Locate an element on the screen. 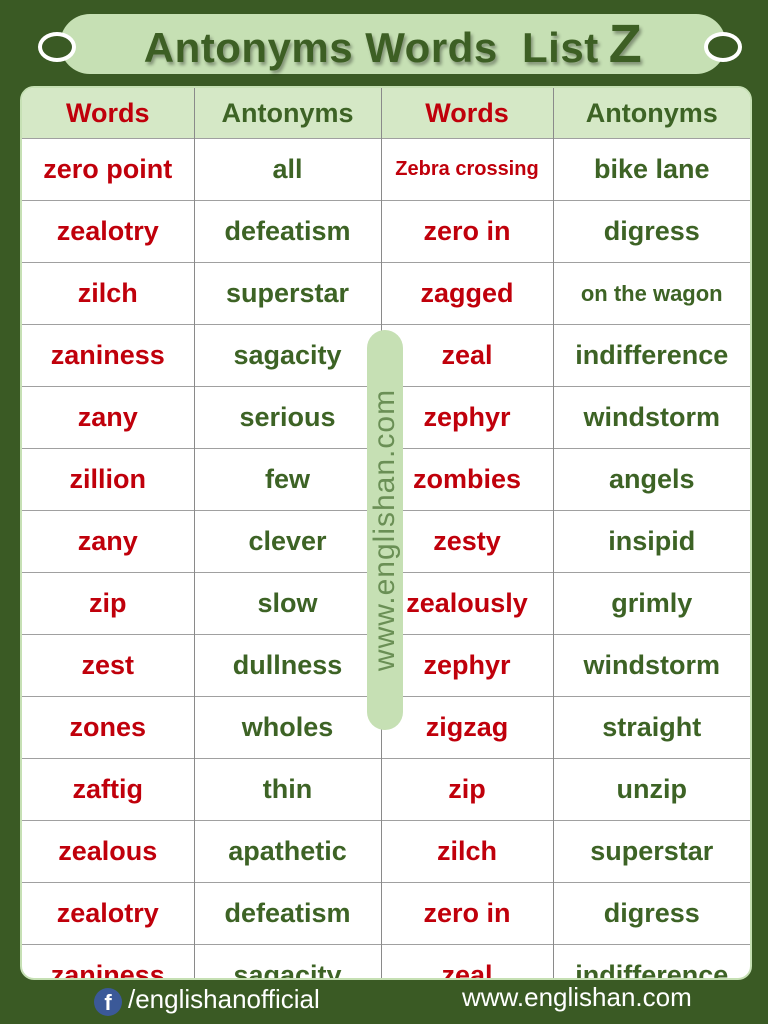 The width and height of the screenshot is (768, 1024). antonym-cell: bike lane is located at coordinates (651, 169).